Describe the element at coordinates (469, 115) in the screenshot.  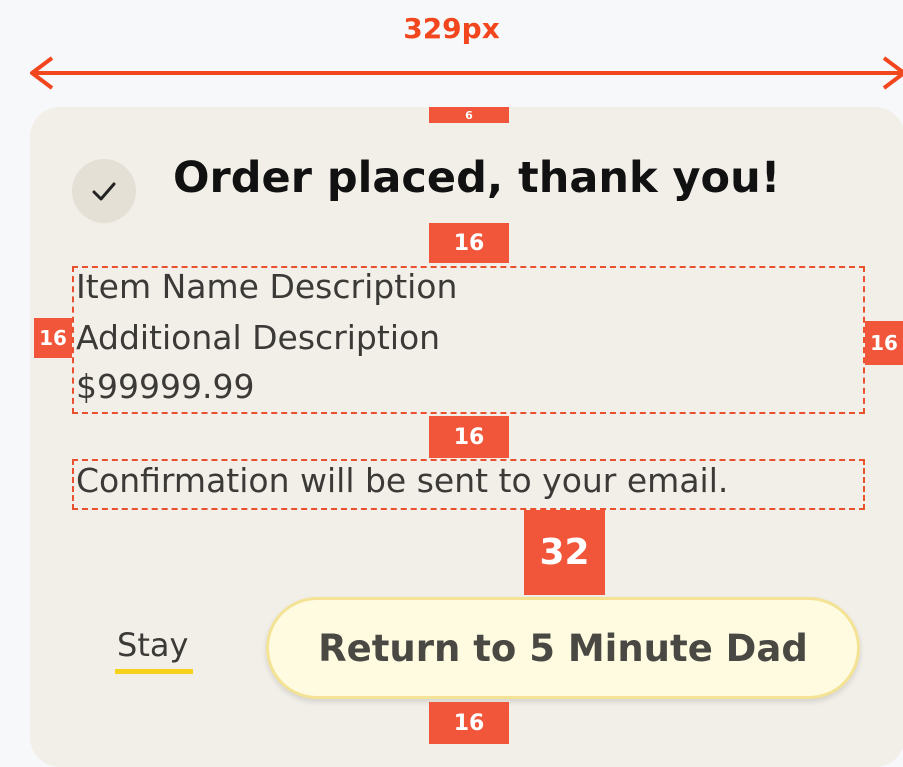
I see `spacing-tag-top: 6` at that location.